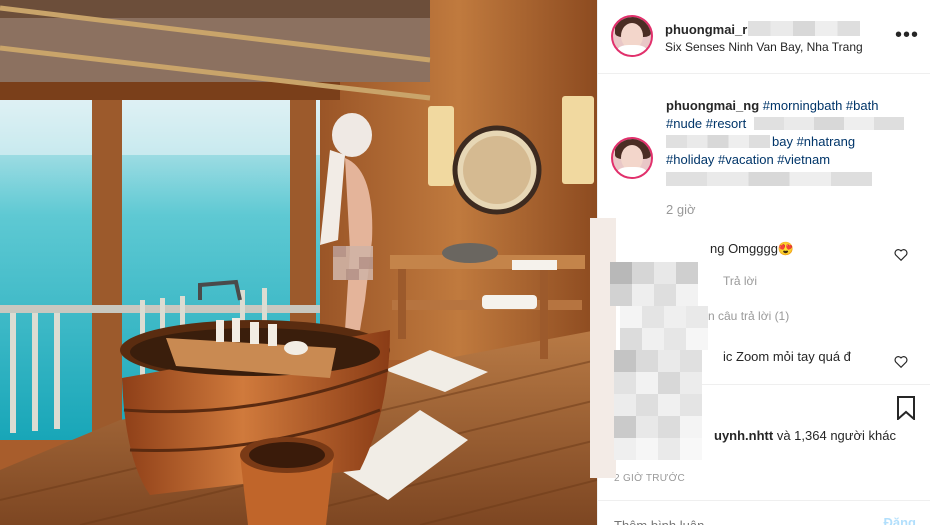  What do you see at coordinates (706, 29) in the screenshot?
I see `header-username: phuongmai_r` at bounding box center [706, 29].